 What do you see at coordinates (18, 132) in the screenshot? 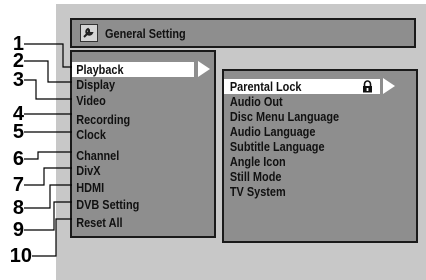
I see `callout-5: 5` at bounding box center [18, 132].